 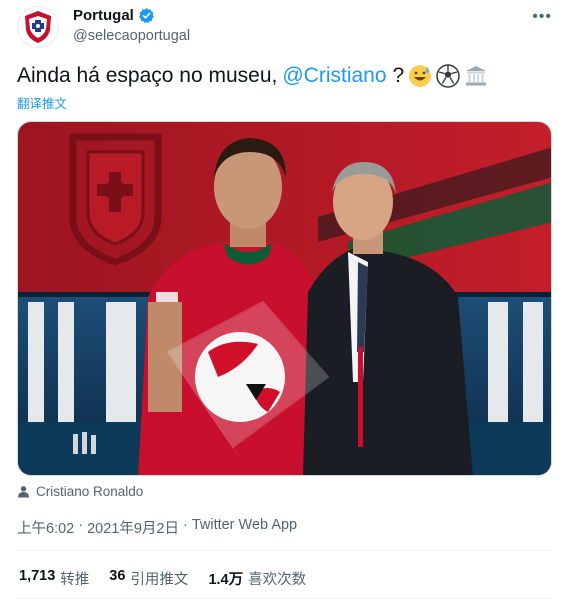 I want to click on tweet-source: Twitter Web App, so click(x=244, y=527).